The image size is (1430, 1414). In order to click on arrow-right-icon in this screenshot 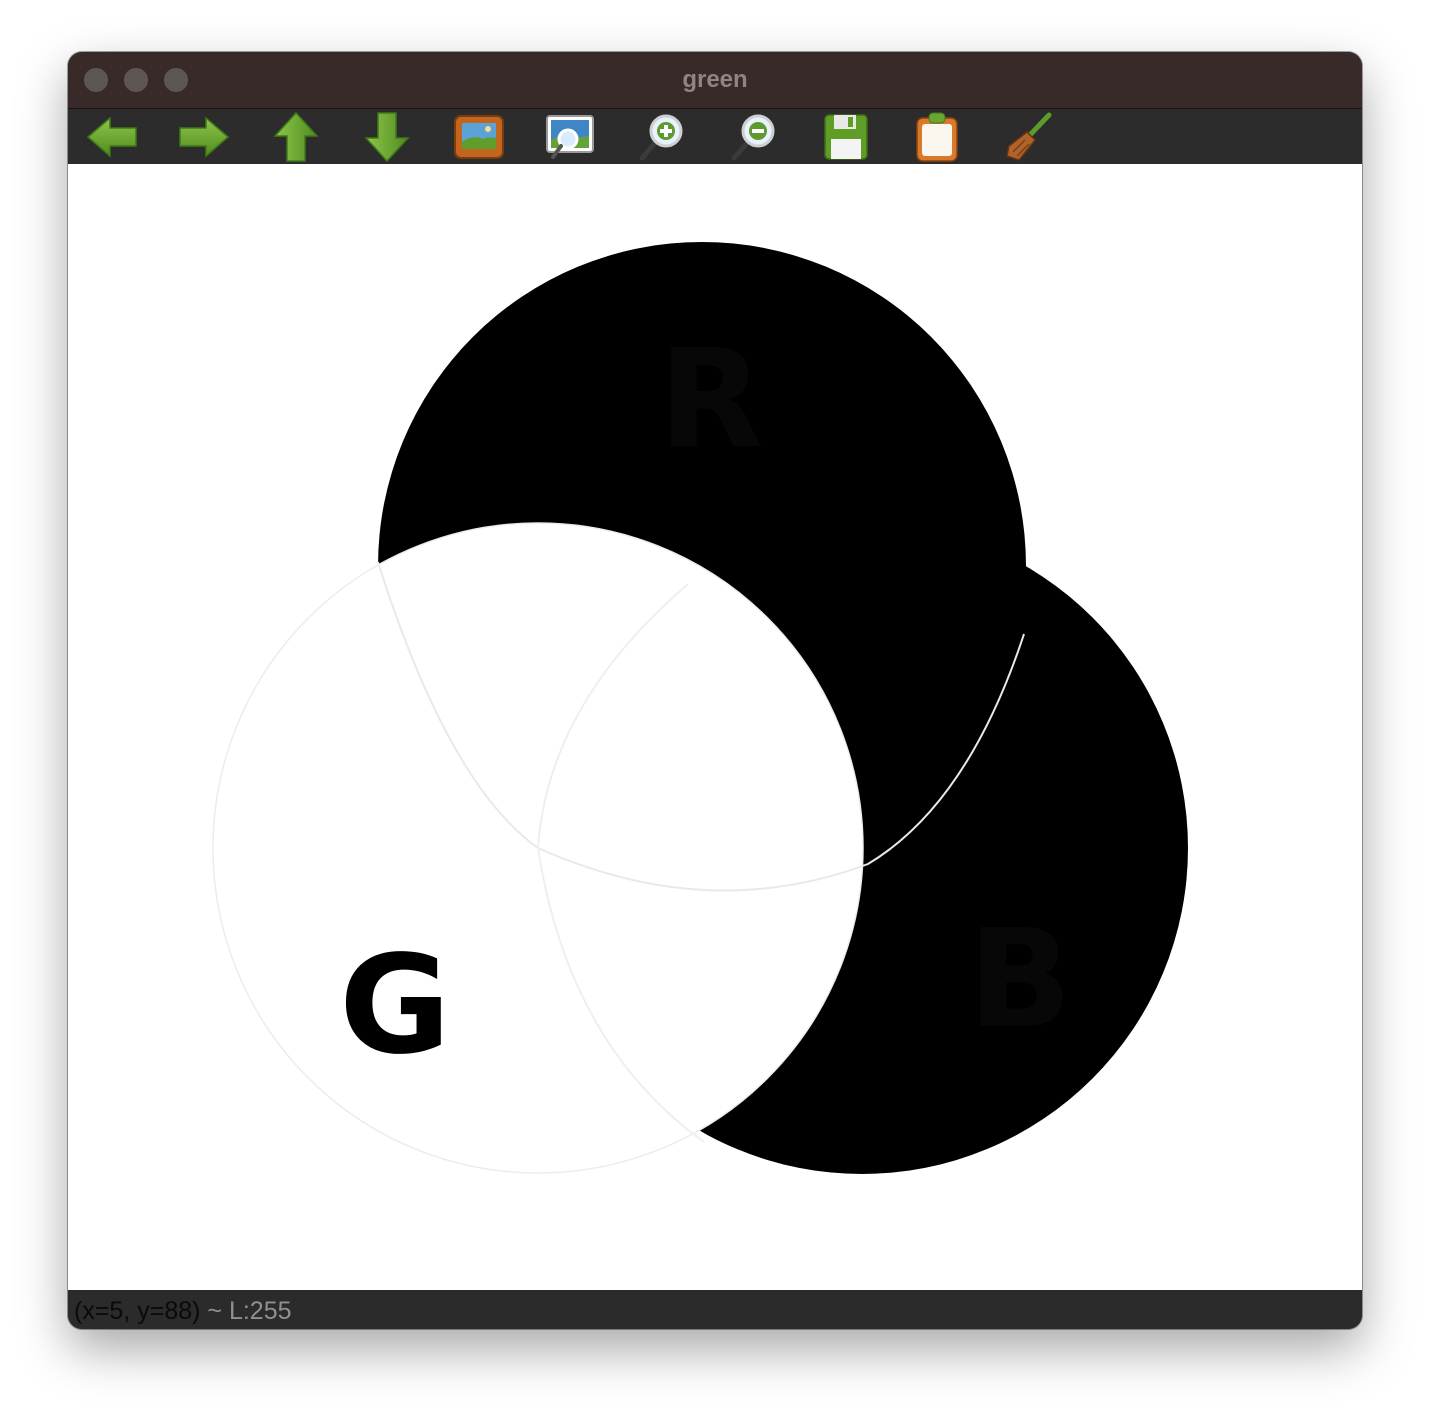, I will do `click(204, 137)`.